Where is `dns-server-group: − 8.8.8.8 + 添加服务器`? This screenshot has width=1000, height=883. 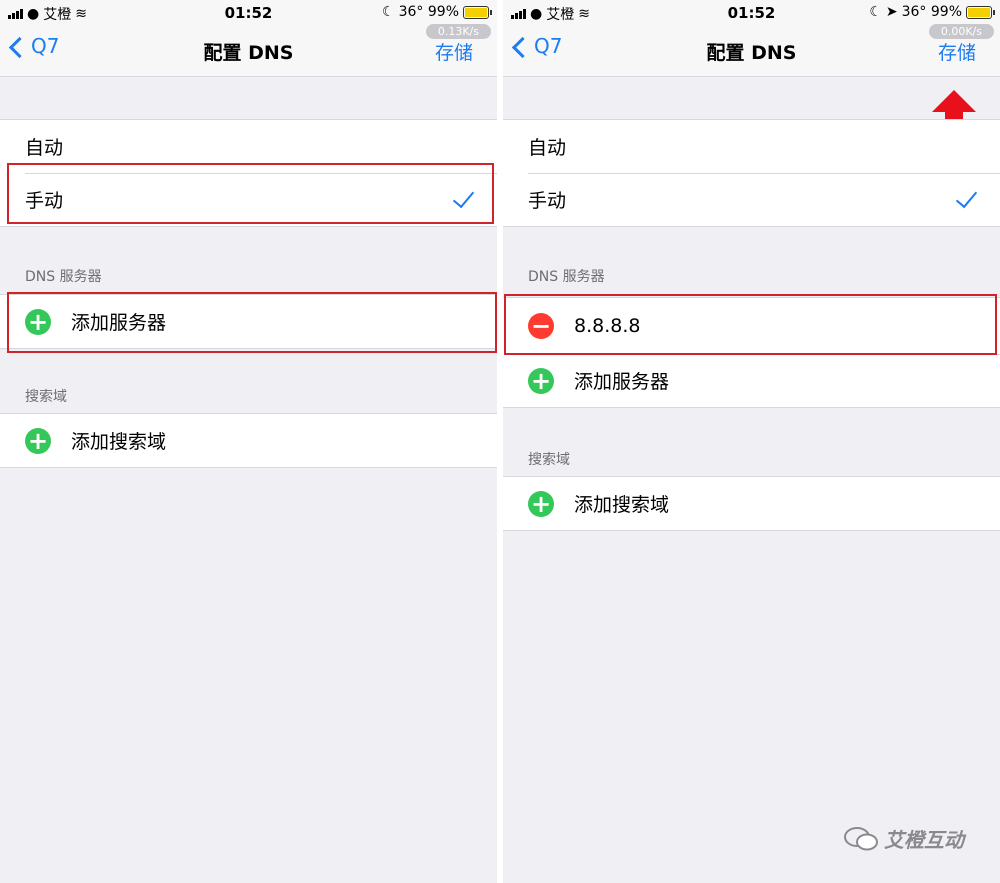 dns-server-group: − 8.8.8.8 + 添加服务器 is located at coordinates (751, 352).